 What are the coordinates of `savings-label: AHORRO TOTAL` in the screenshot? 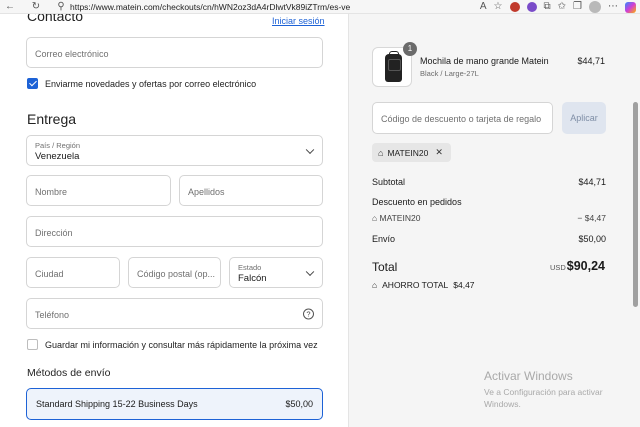 It's located at (415, 285).